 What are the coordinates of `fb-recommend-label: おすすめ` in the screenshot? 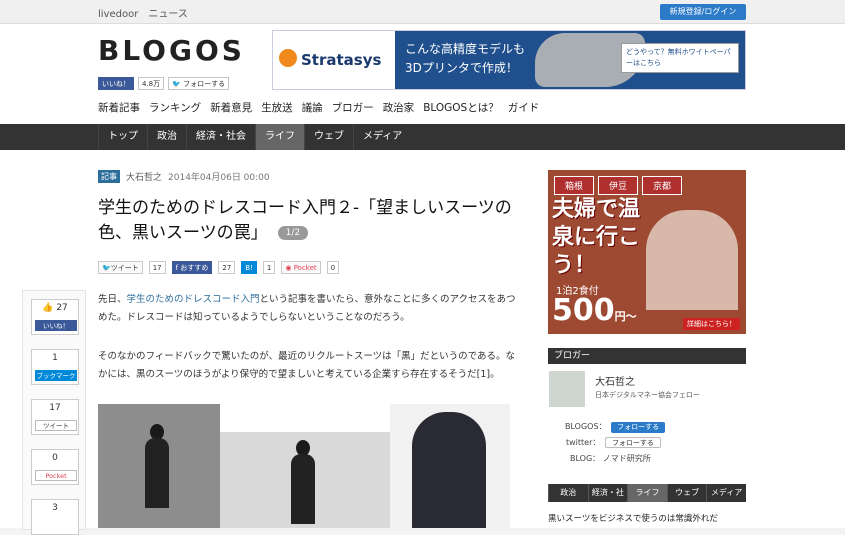 It's located at (194, 268).